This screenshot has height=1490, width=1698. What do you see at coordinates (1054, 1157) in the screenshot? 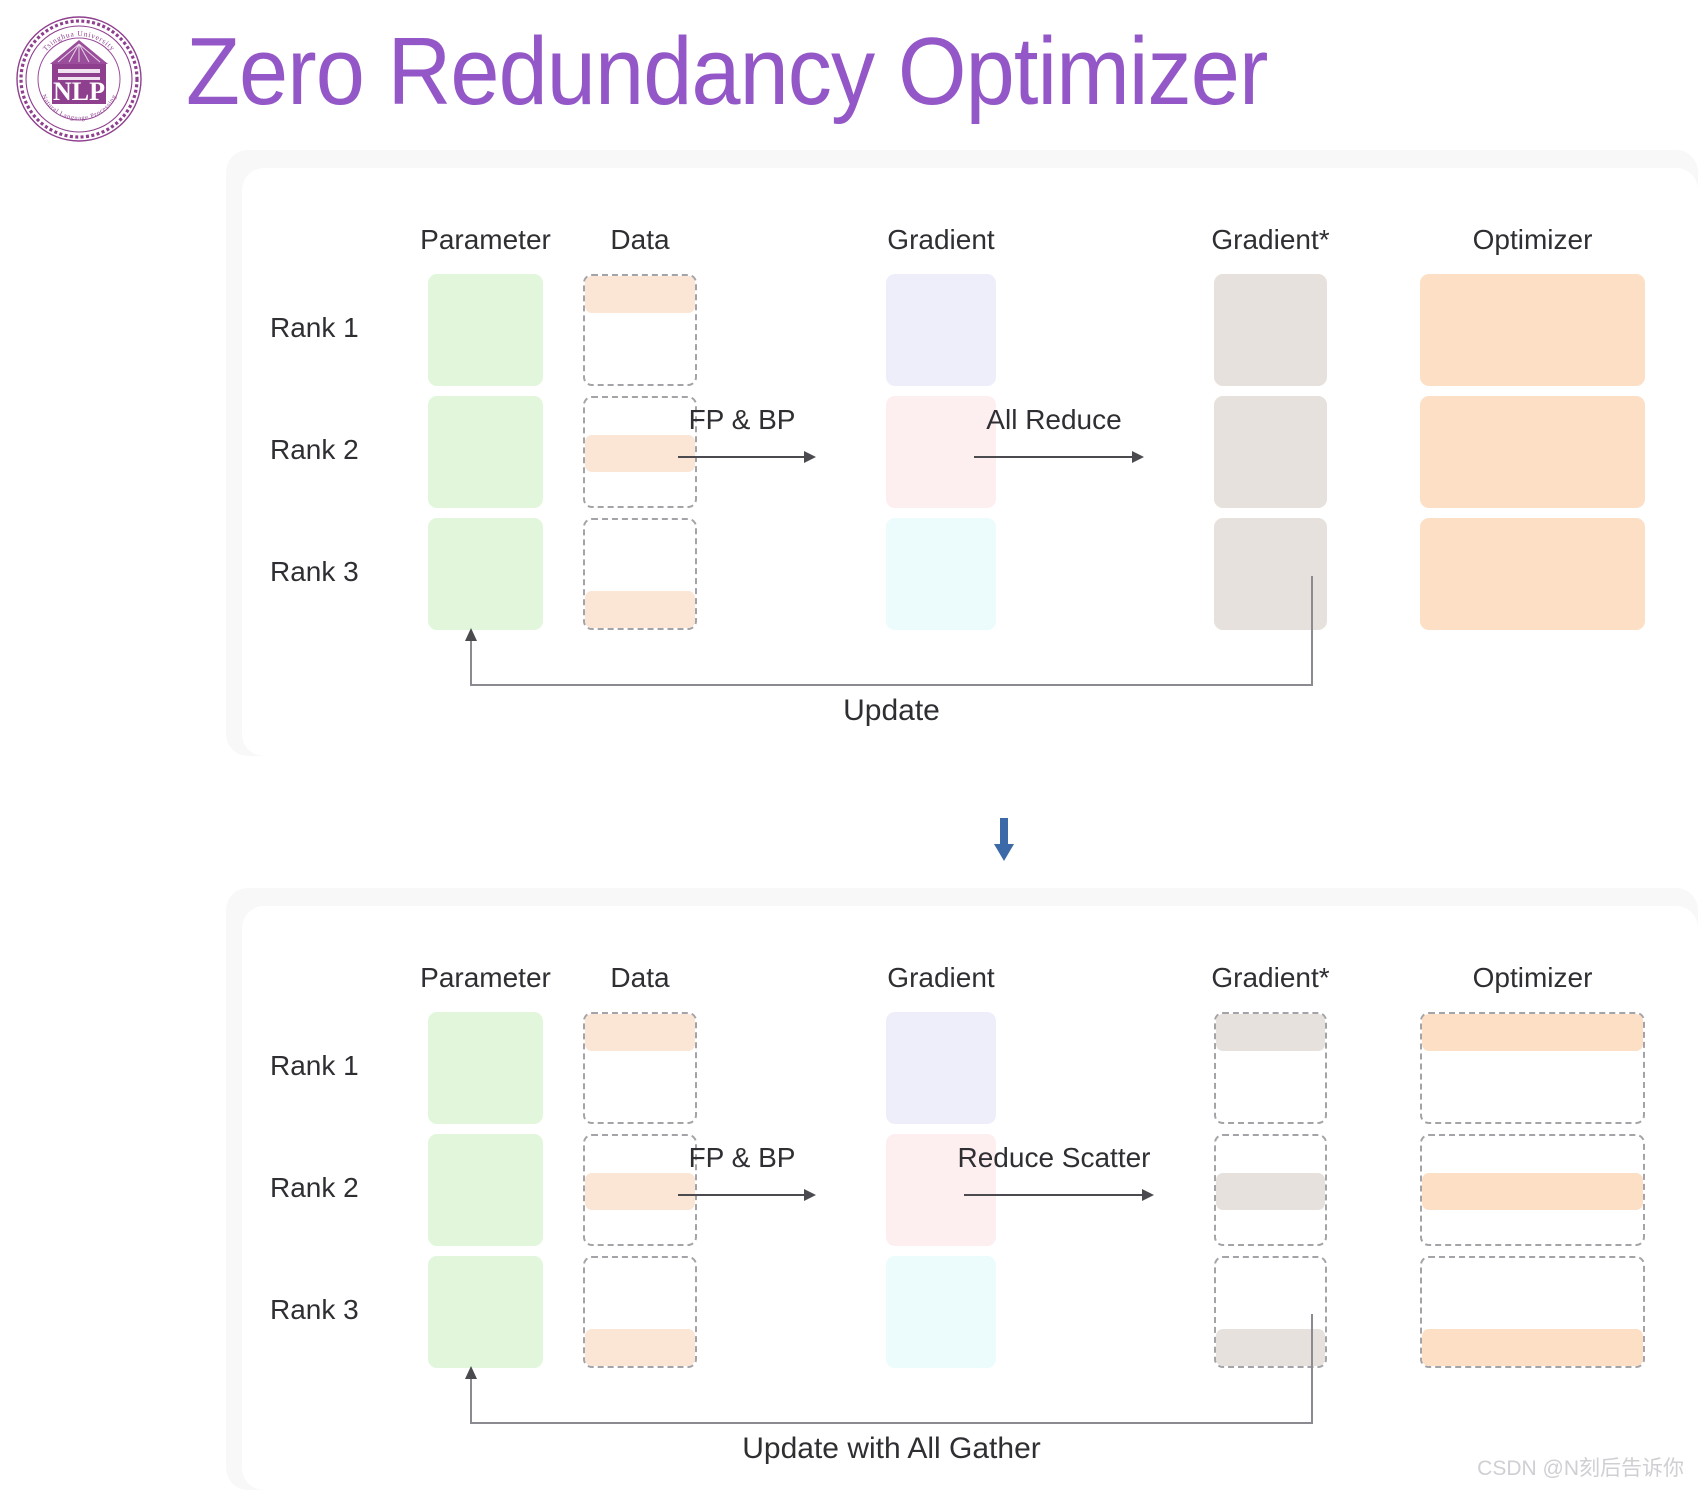
I see `flow-label-reduce-scatter: Reduce Scatter` at bounding box center [1054, 1157].